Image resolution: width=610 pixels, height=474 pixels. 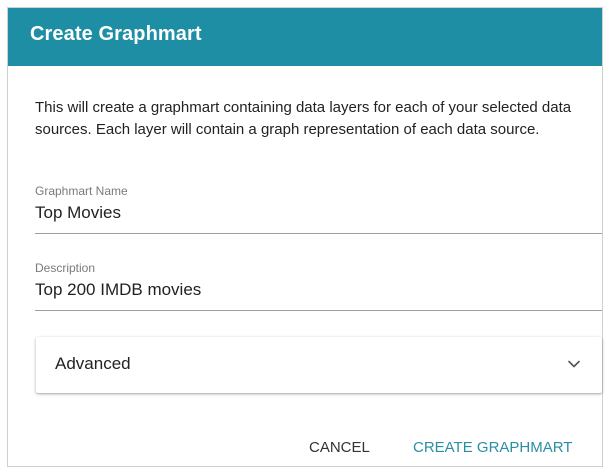 I want to click on description-underline, so click(x=318, y=310).